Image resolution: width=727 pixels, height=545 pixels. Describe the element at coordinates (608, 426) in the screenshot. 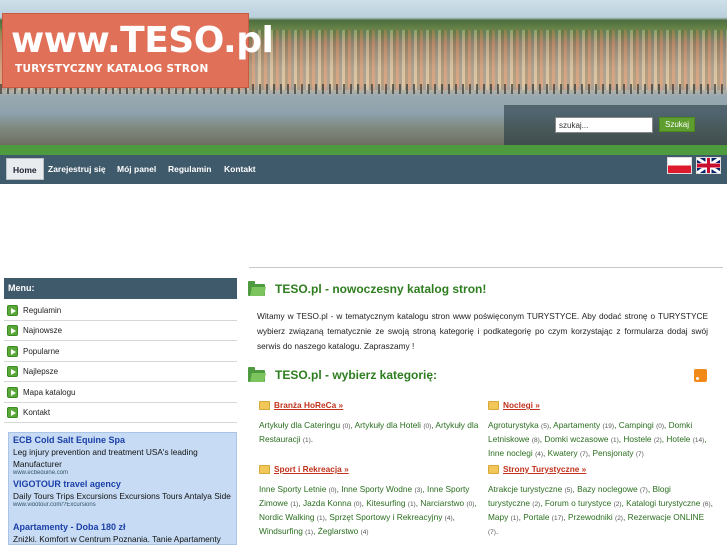

I see `subcategory-count: (19)` at that location.